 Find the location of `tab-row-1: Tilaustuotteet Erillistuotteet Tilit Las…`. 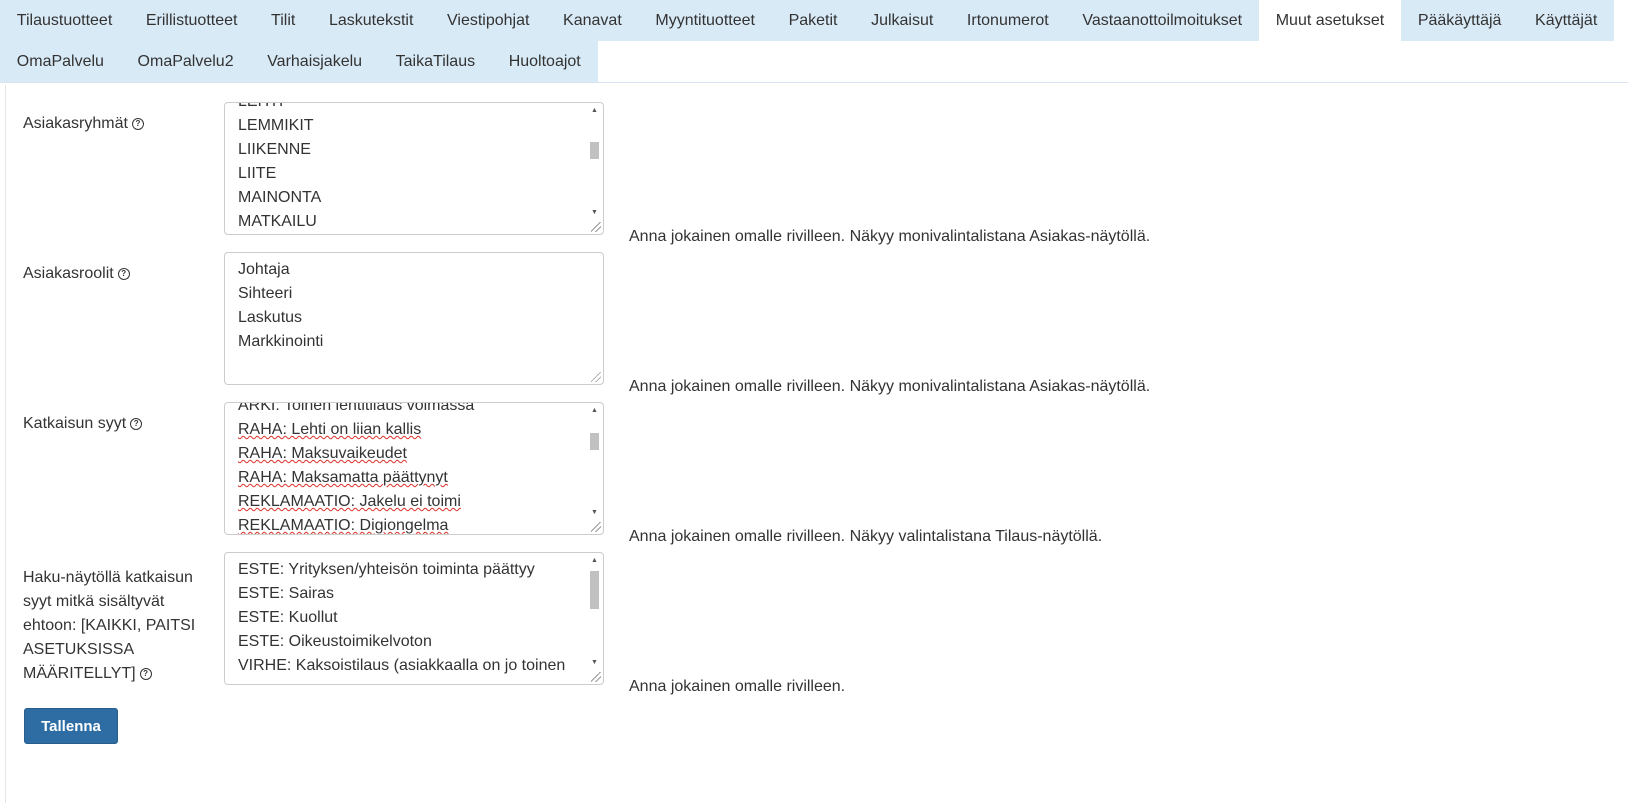

tab-row-1: Tilaustuotteet Erillistuotteet Tilit Las… is located at coordinates (814, 20).